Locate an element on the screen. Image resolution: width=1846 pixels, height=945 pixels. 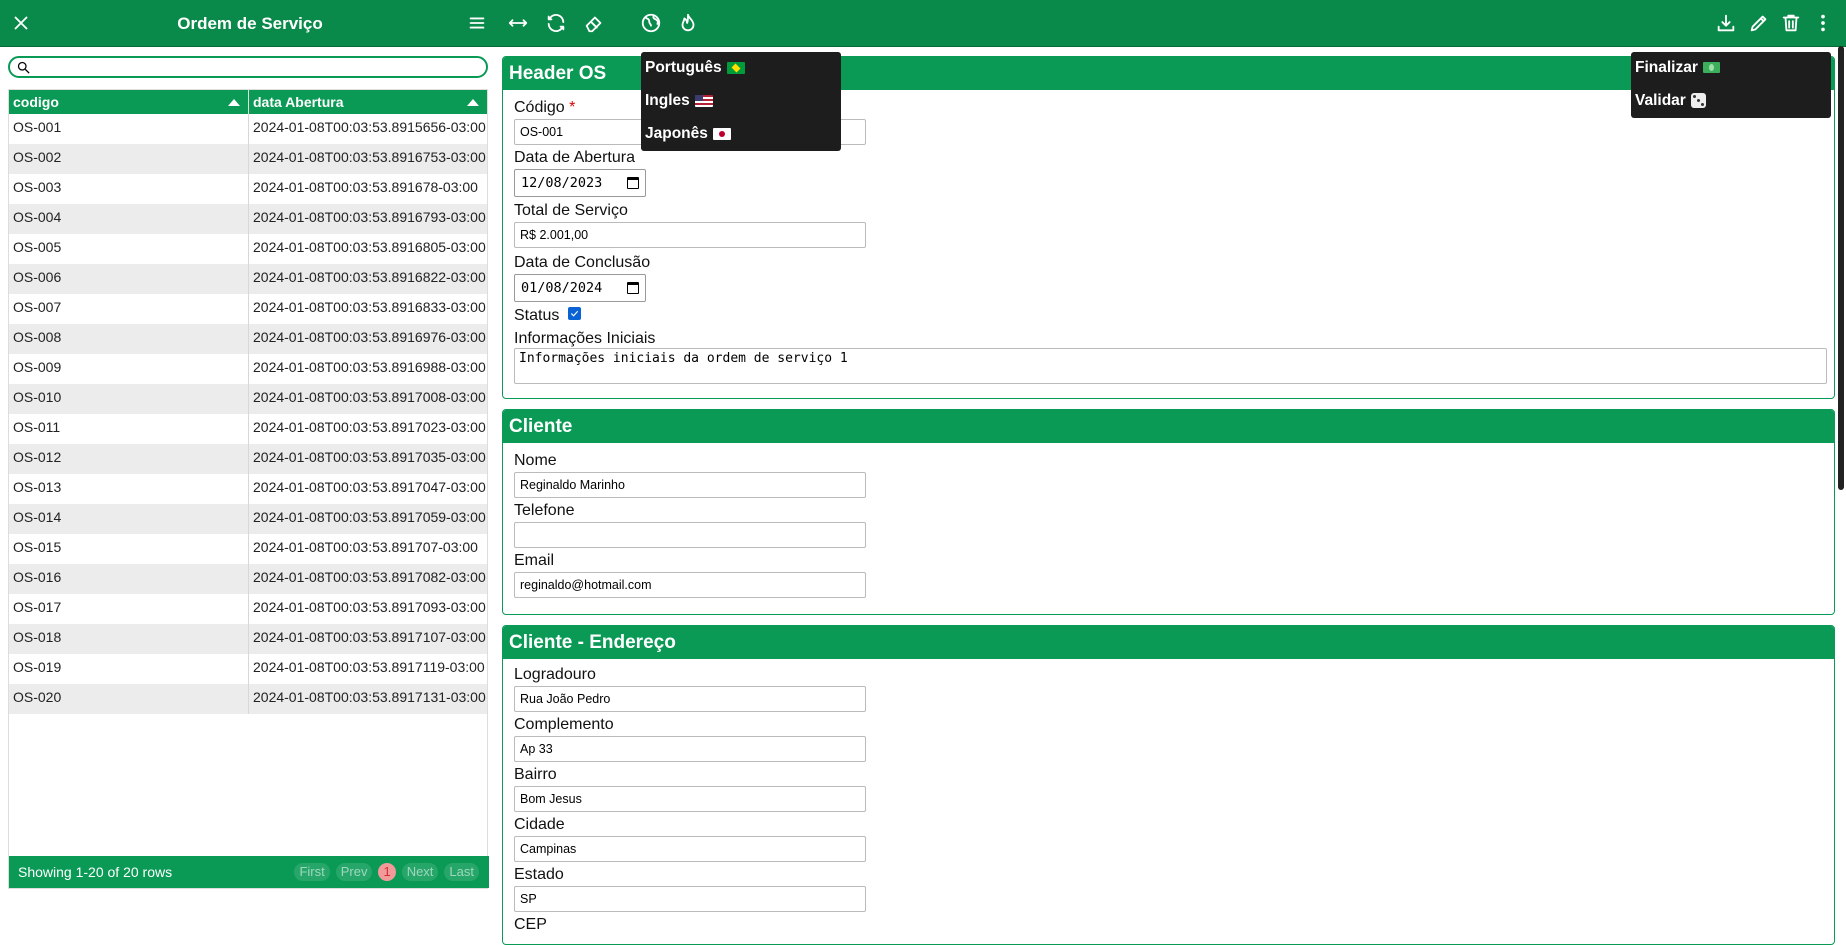
download-icon is located at coordinates (1726, 23).